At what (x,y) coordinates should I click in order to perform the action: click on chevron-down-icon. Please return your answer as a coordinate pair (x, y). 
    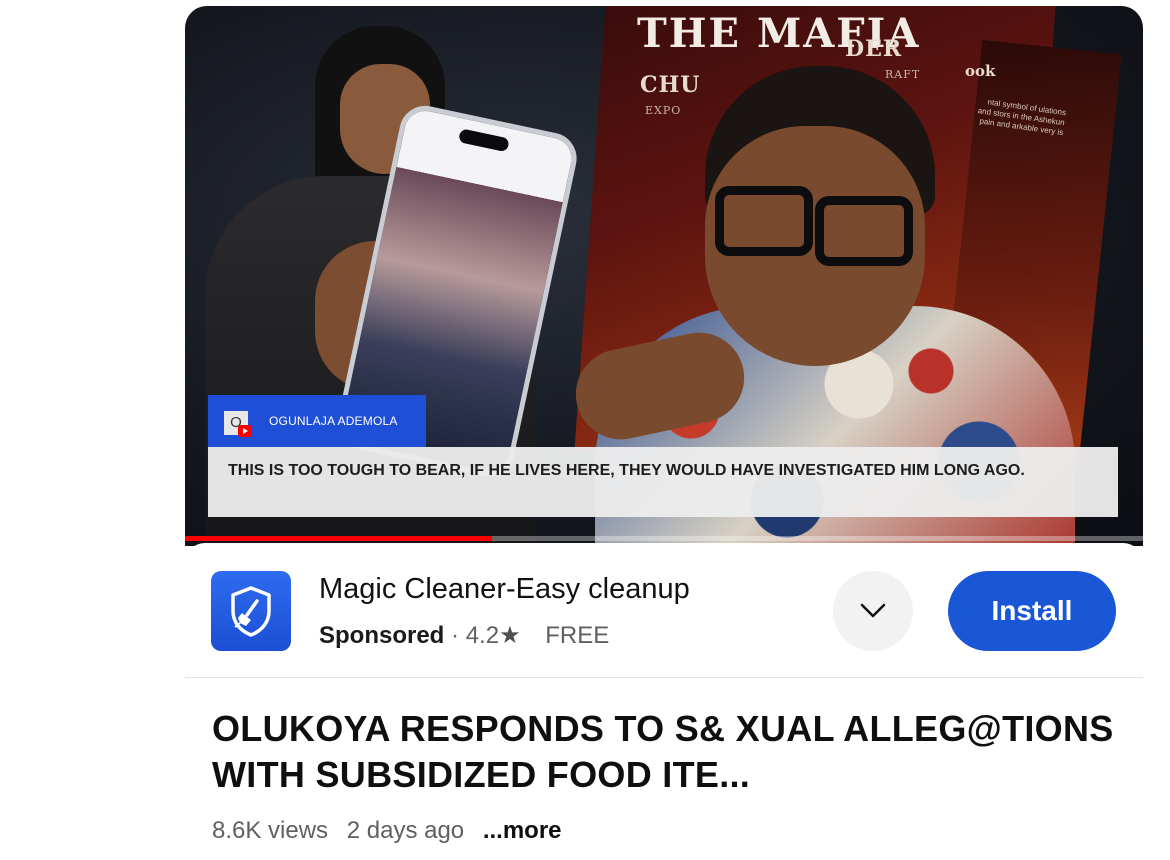
    Looking at the image, I should click on (873, 610).